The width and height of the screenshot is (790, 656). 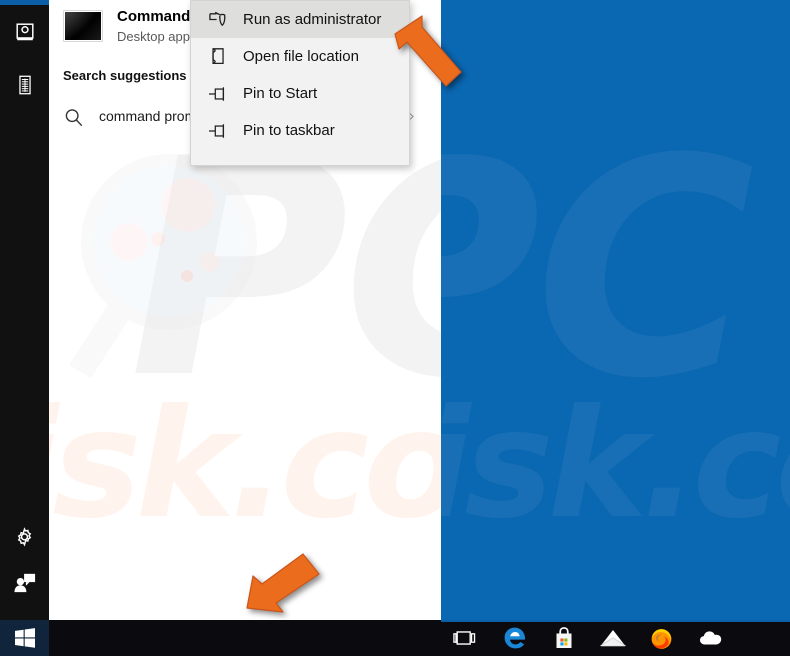 I want to click on menu-item-label: Open file location, so click(x=301, y=56).